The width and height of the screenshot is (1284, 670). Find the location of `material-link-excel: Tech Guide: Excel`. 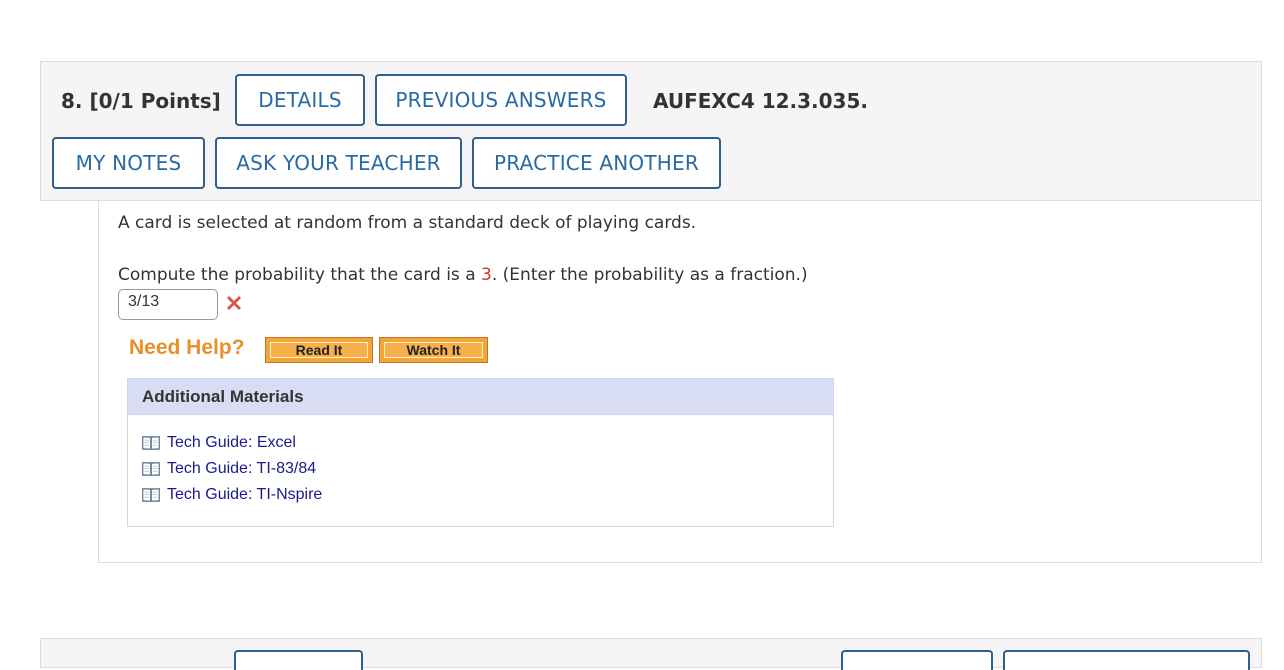

material-link-excel: Tech Guide: Excel is located at coordinates (218, 443).